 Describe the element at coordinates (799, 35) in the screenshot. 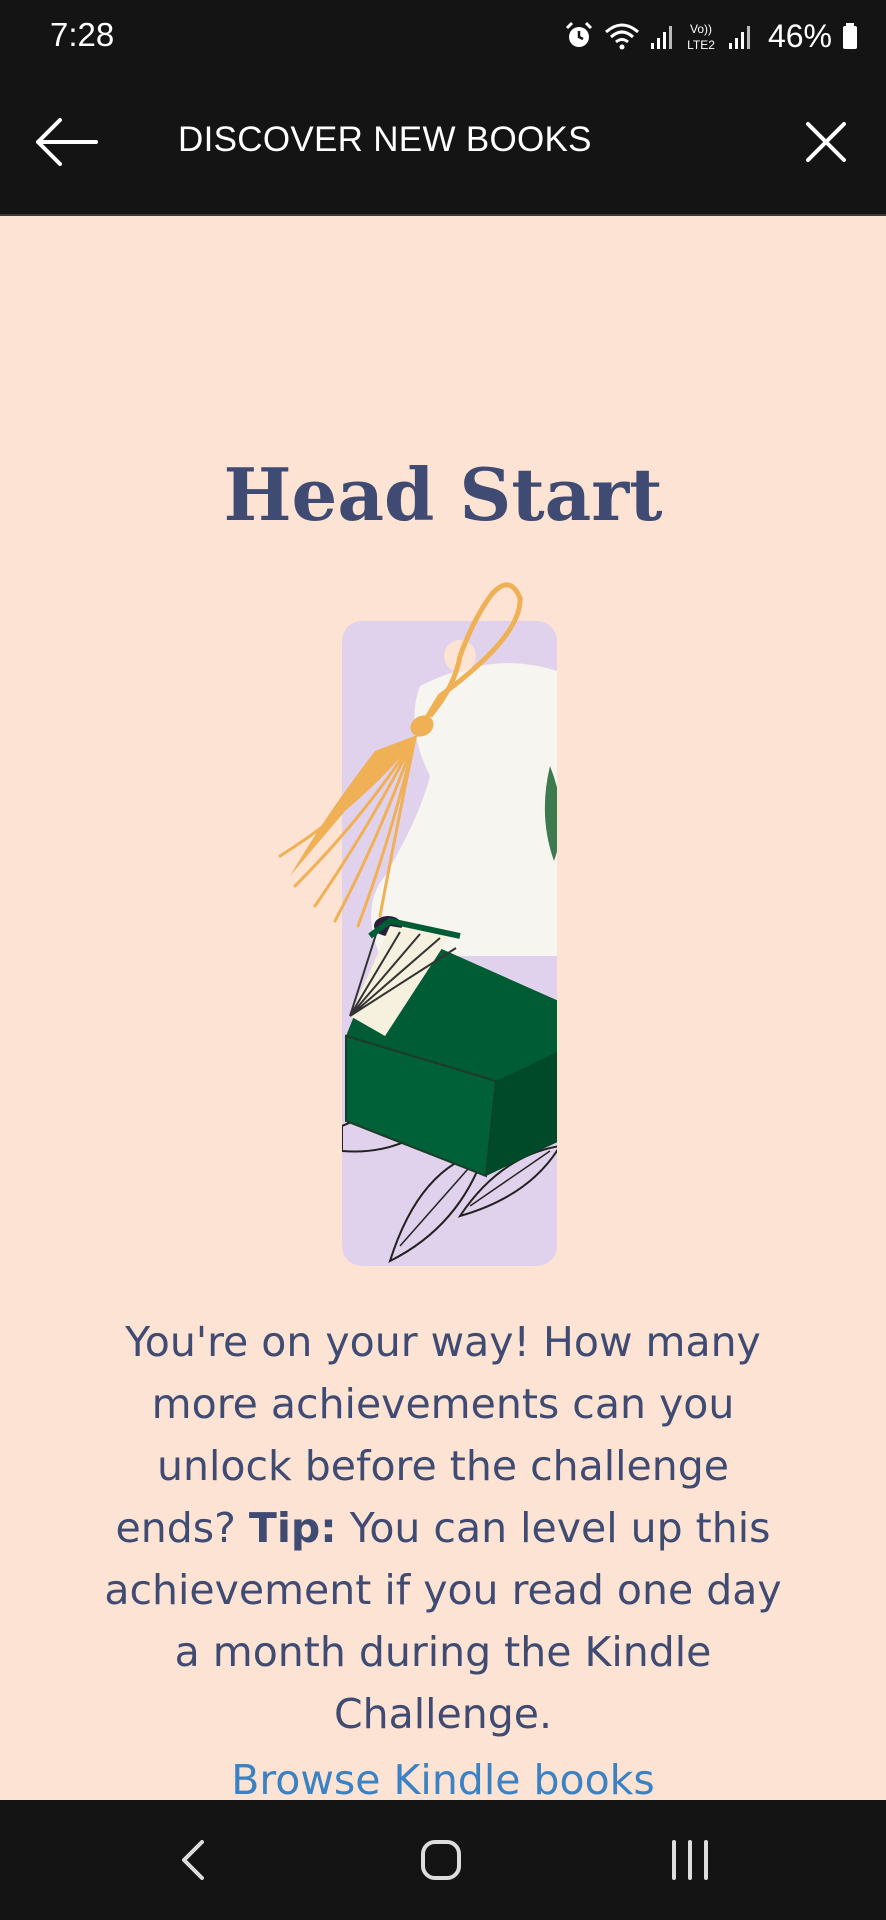

I see `battery-percent: 46%` at that location.